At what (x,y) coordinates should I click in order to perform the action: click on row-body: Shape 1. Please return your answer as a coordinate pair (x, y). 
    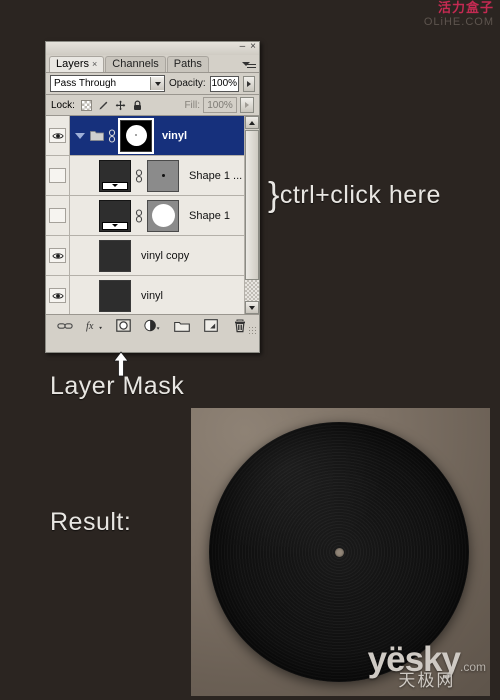
    Looking at the image, I should click on (164, 215).